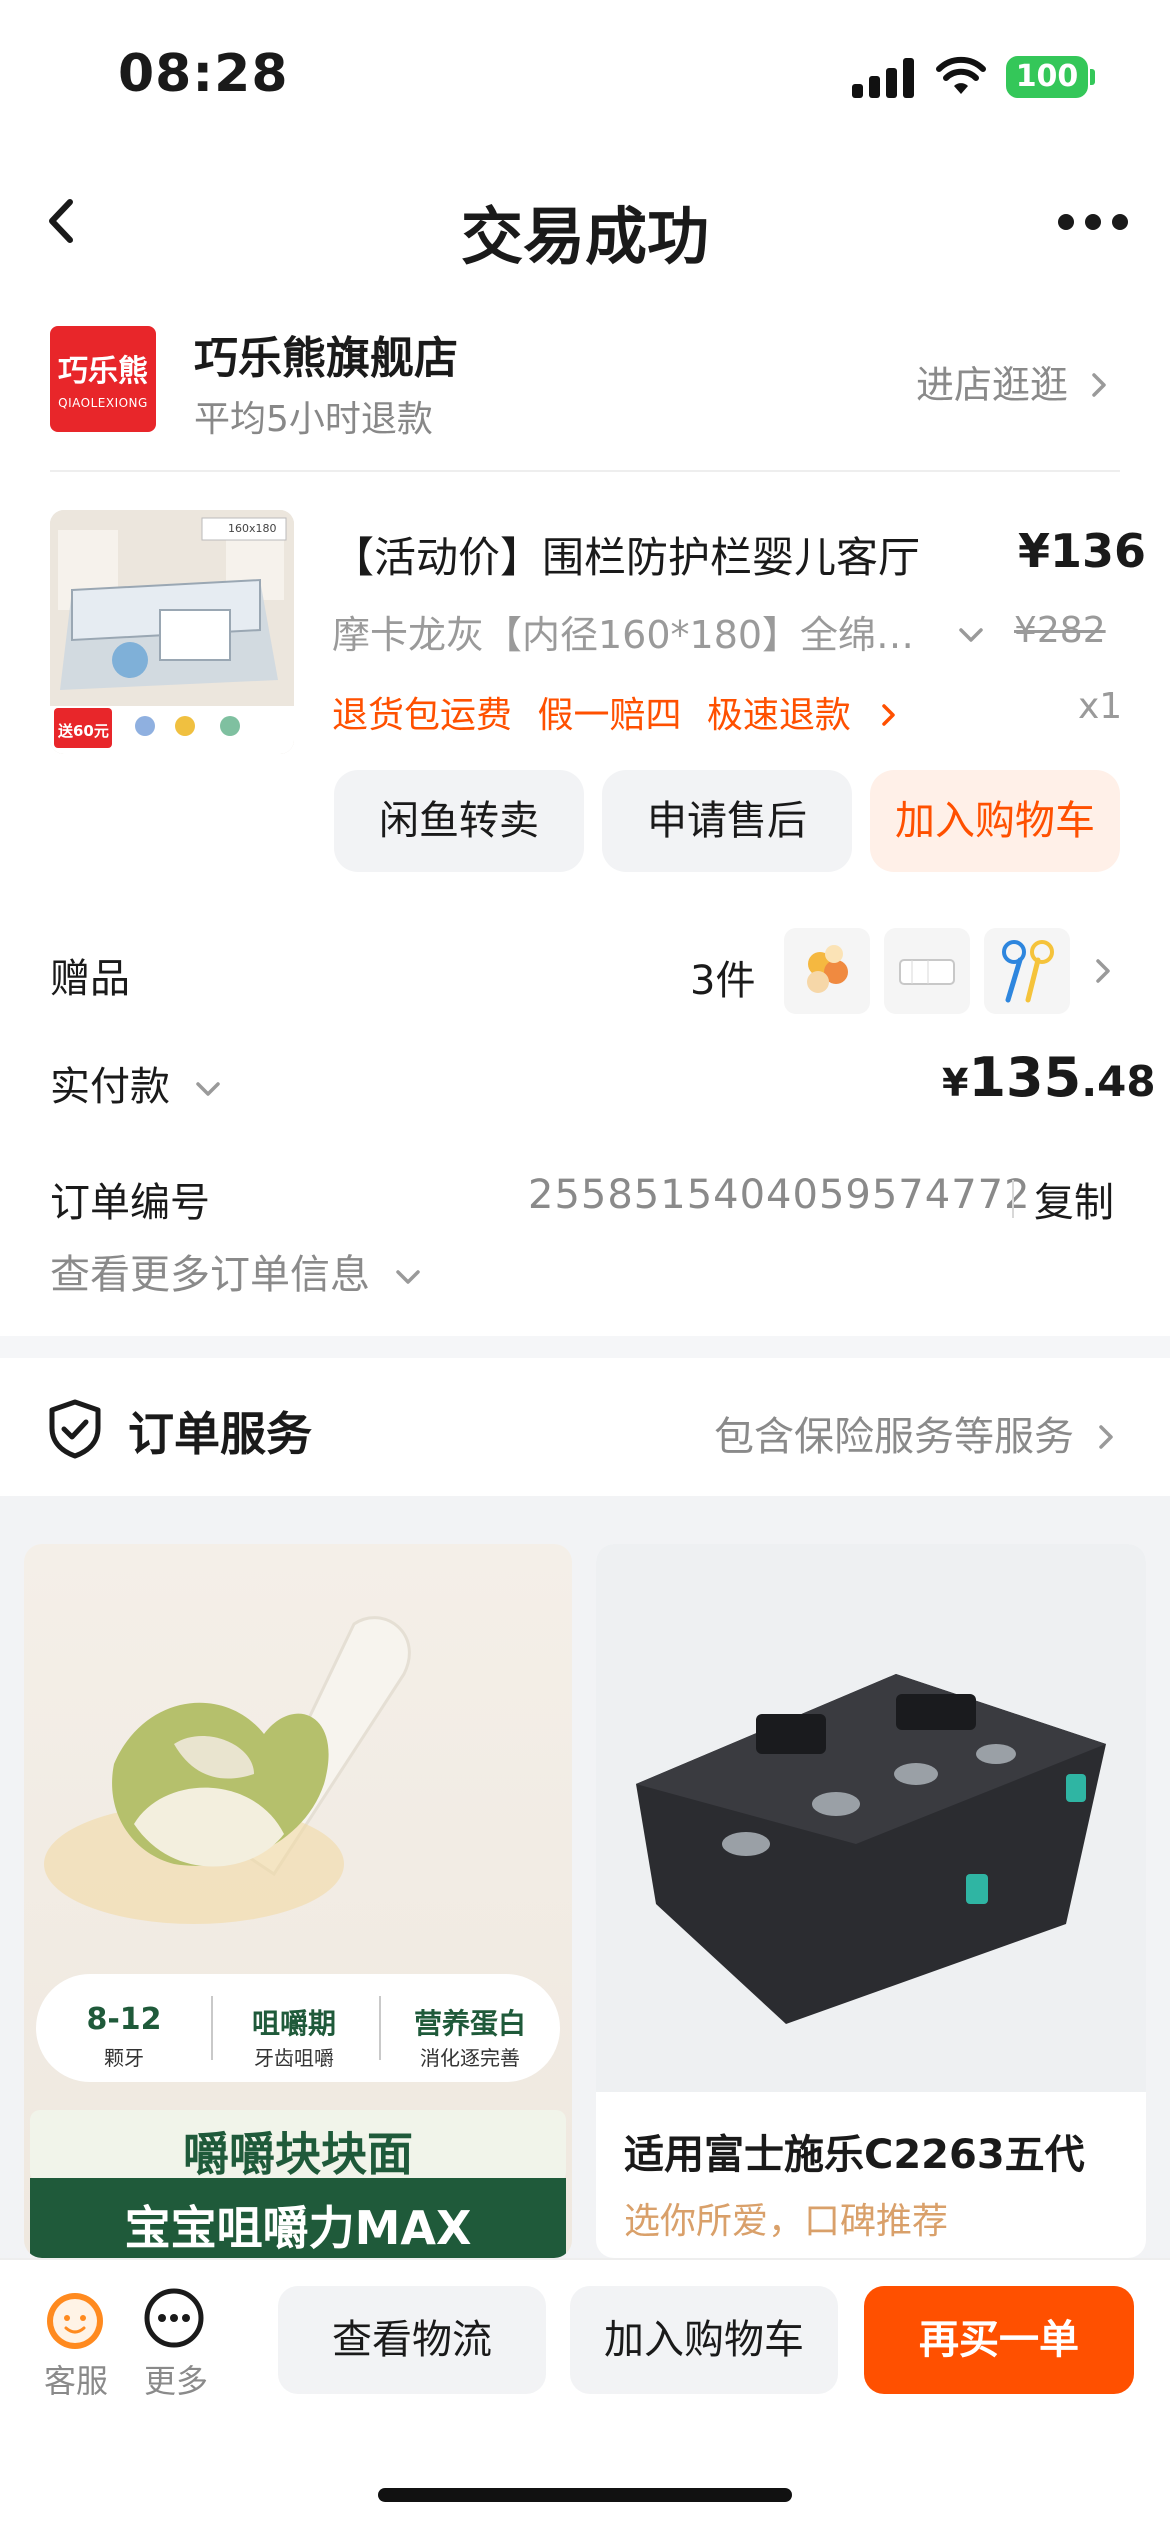  Describe the element at coordinates (704, 2340) in the screenshot. I see `bottom-add-to-cart-button: 加入购物车` at that location.